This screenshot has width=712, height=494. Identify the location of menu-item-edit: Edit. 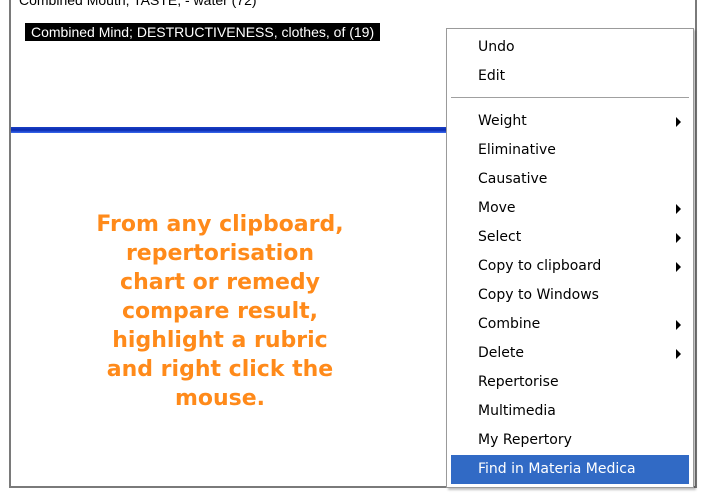
(570, 76).